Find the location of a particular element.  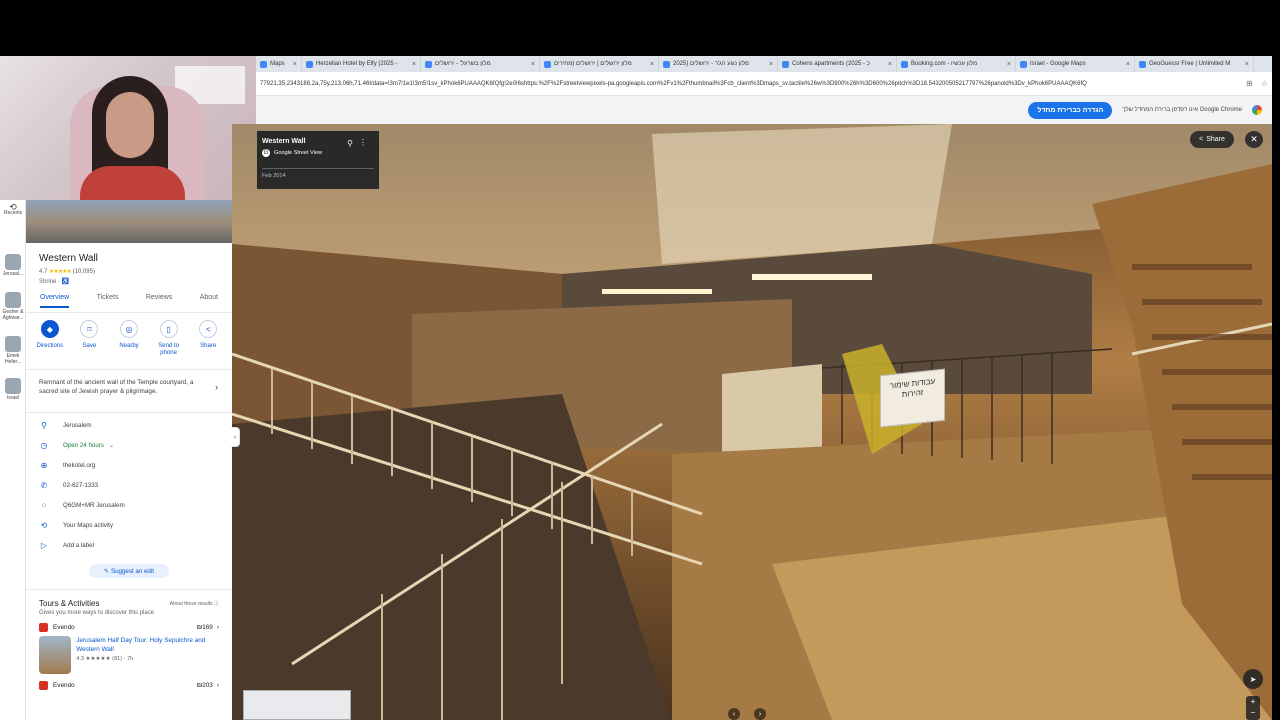

plus-code-row: ⁘ Q6GM+MR Jerusalem is located at coordinates (129, 505).